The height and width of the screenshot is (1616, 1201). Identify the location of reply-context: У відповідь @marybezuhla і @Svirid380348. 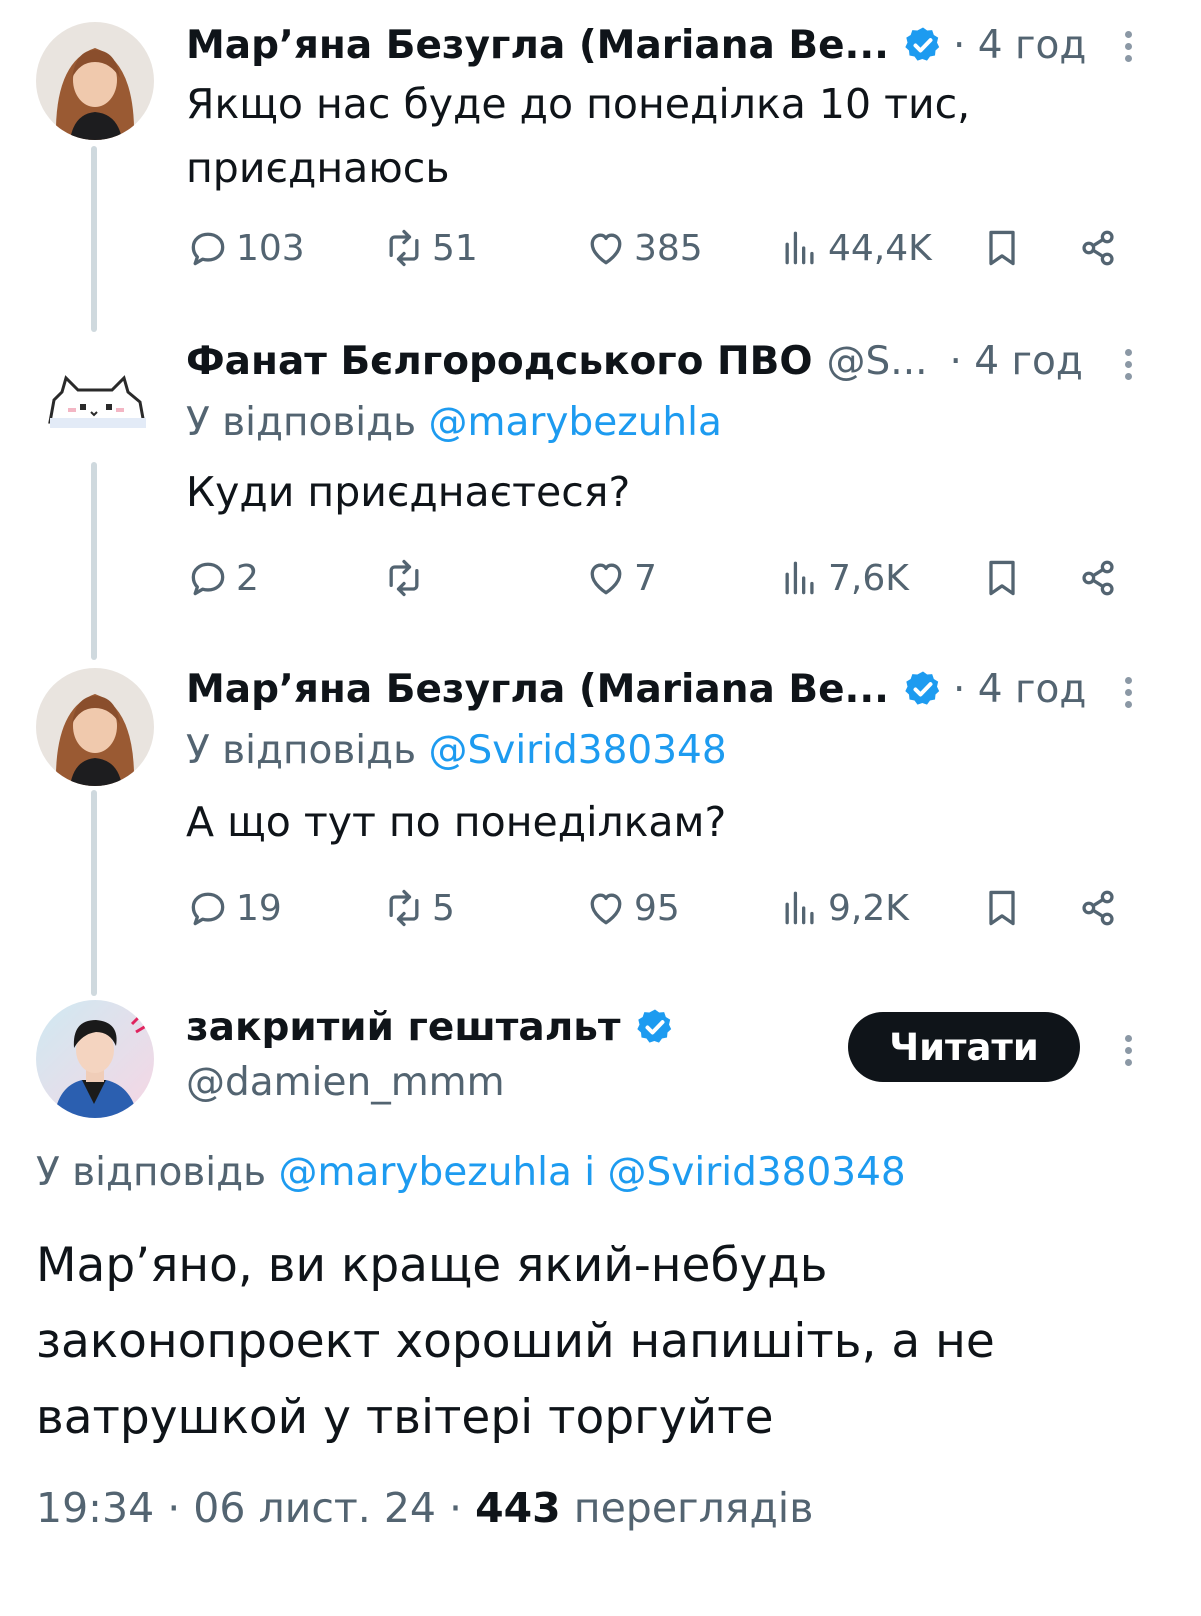
(471, 1172).